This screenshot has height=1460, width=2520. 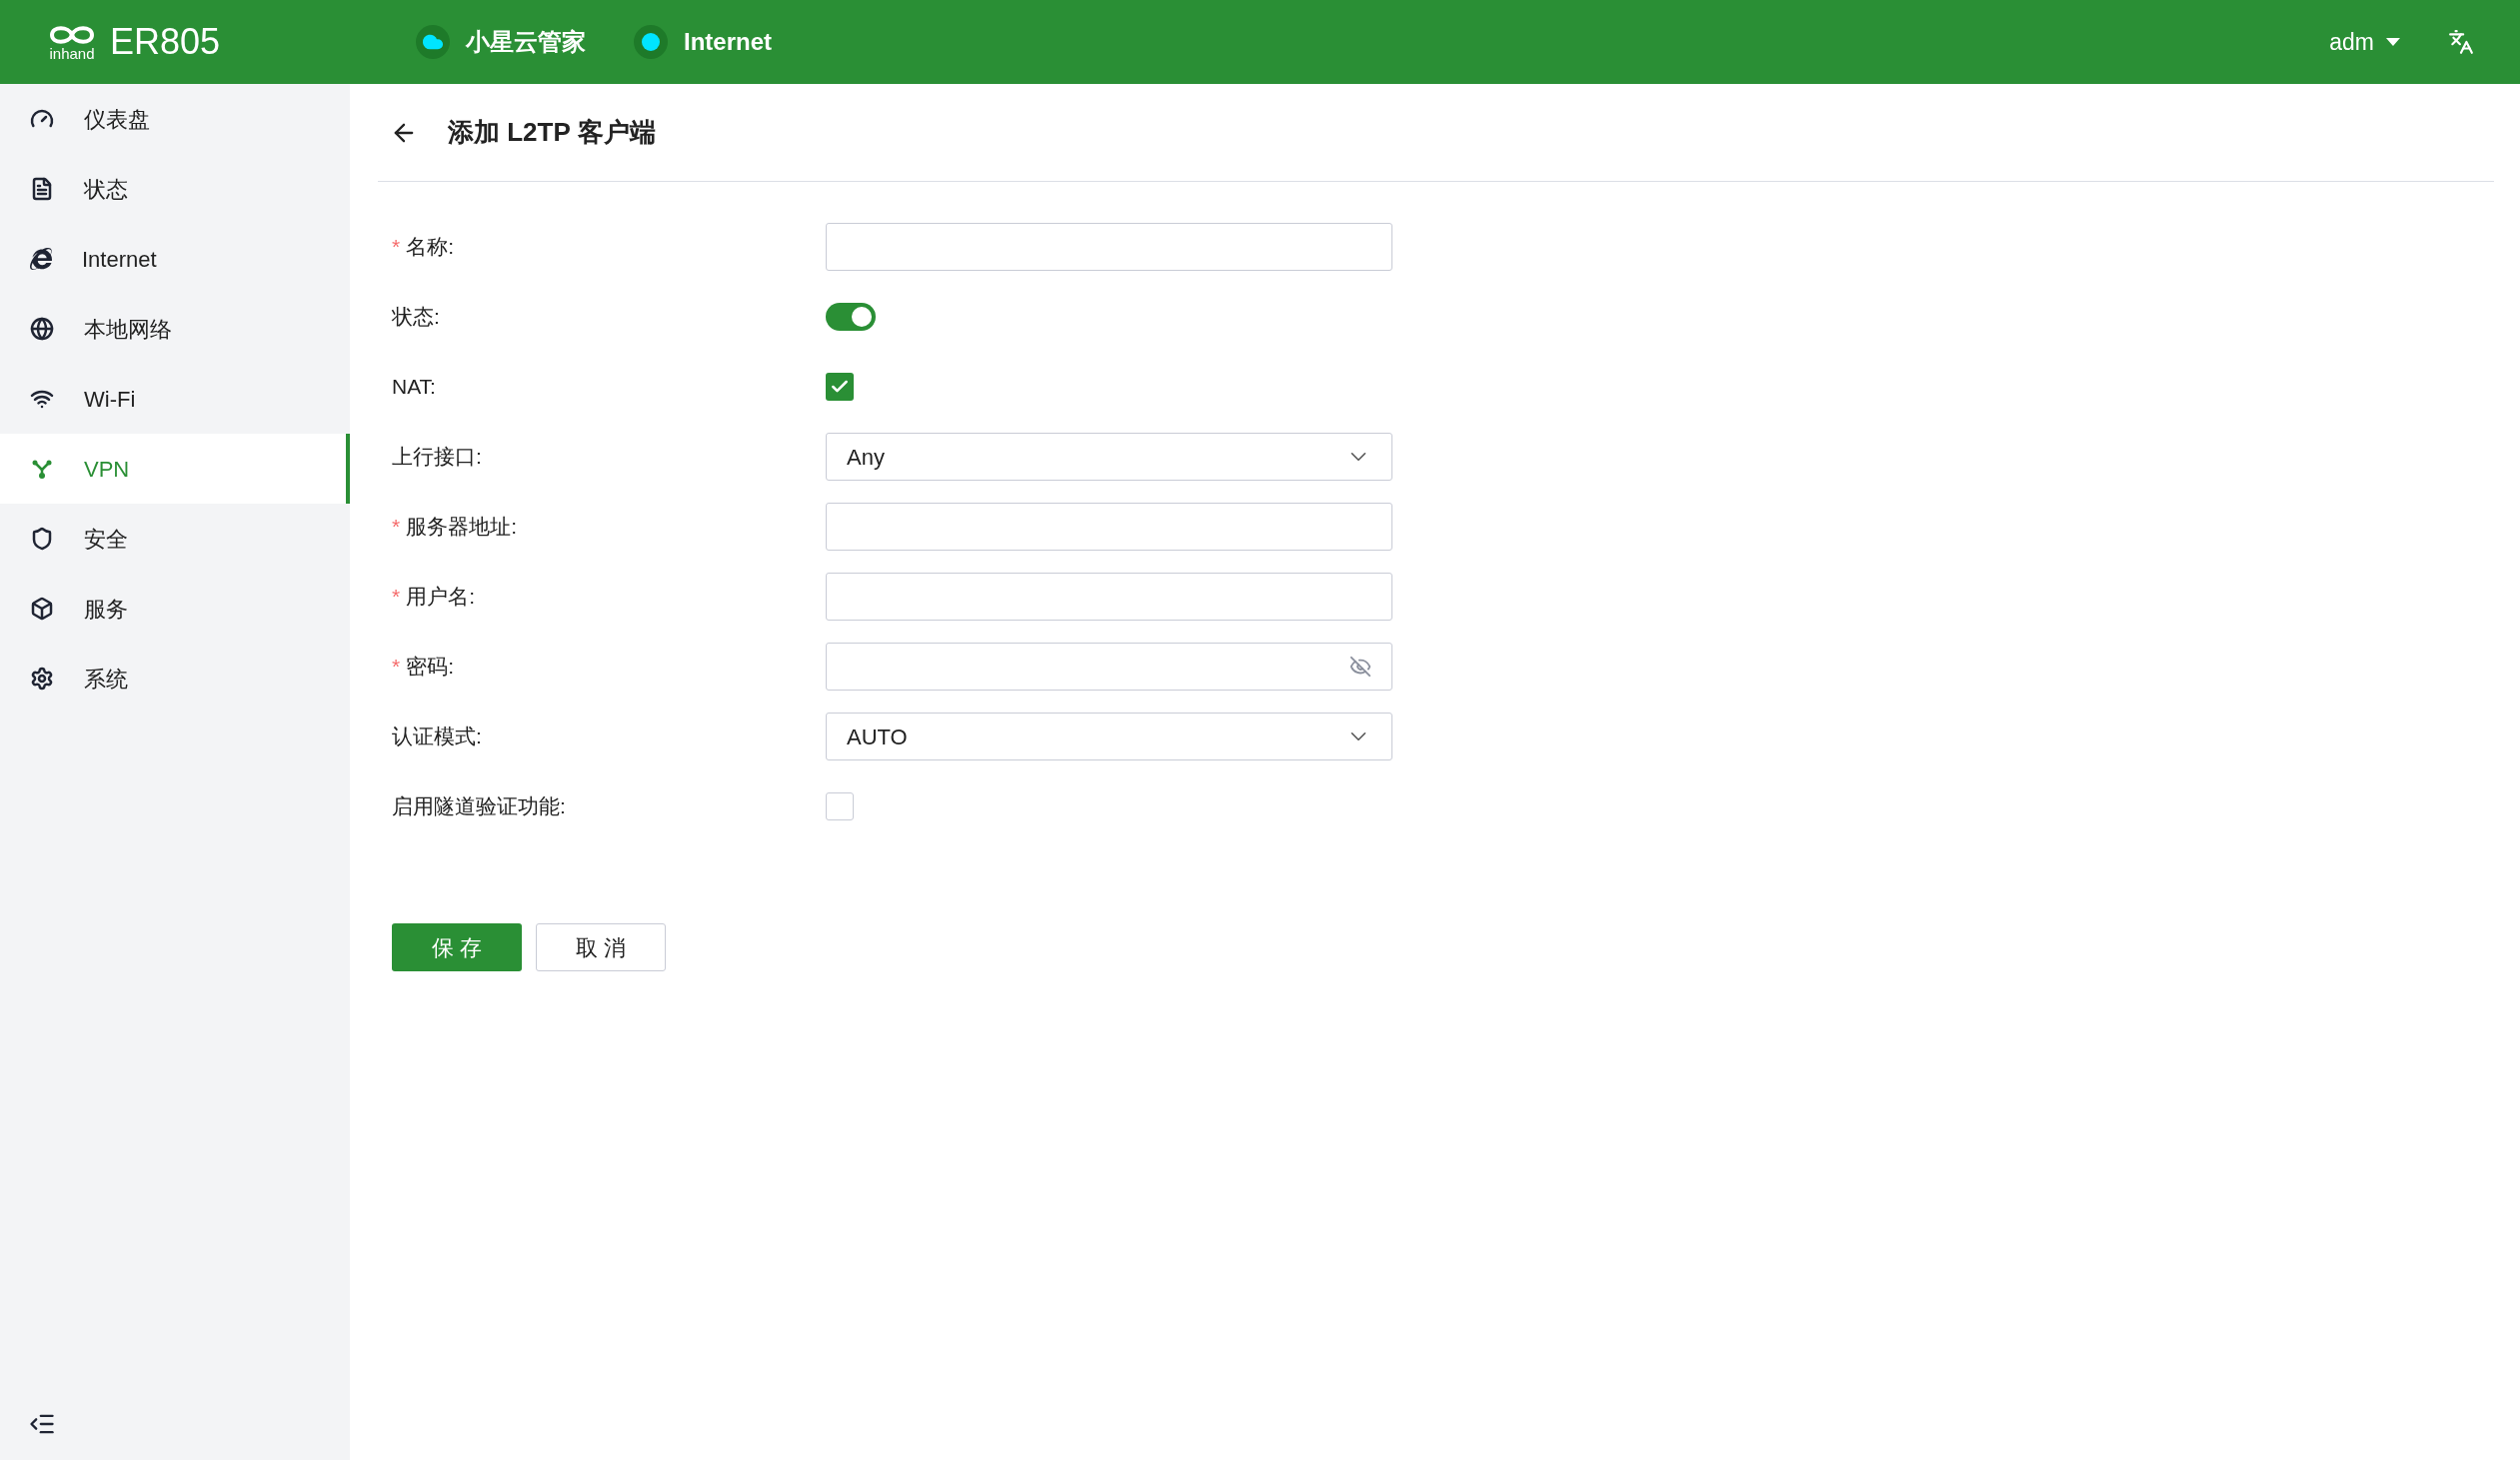 I want to click on page-title: 添加 L2TP 客户端, so click(x=552, y=133).